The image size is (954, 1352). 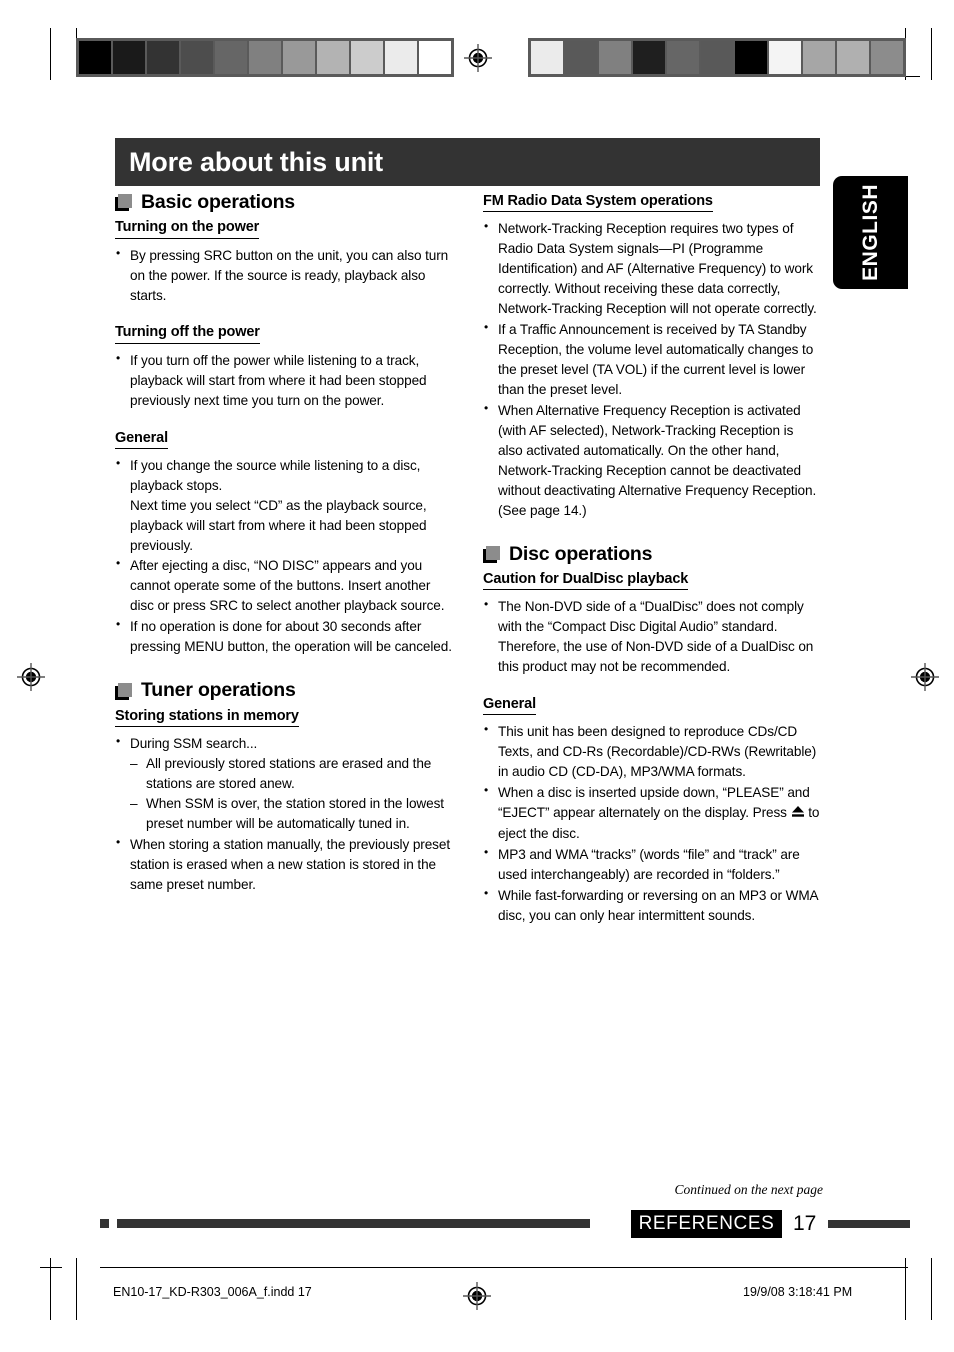 What do you see at coordinates (504, 1267) in the screenshot?
I see `print-margin-hairline` at bounding box center [504, 1267].